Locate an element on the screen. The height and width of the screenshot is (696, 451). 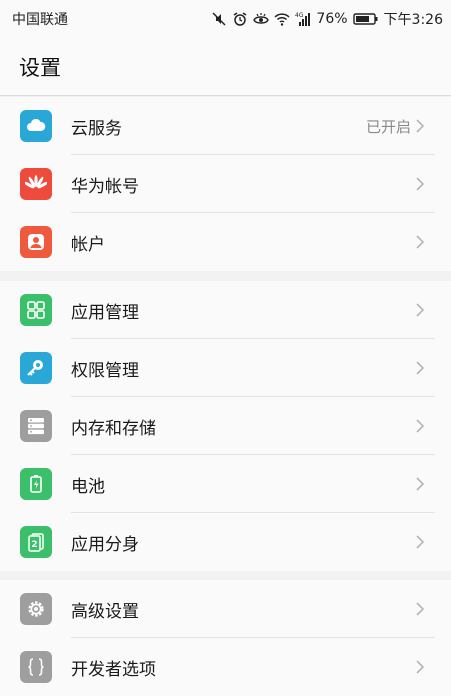
settings-item-huawei-account: 华为帐号 is located at coordinates (225, 184).